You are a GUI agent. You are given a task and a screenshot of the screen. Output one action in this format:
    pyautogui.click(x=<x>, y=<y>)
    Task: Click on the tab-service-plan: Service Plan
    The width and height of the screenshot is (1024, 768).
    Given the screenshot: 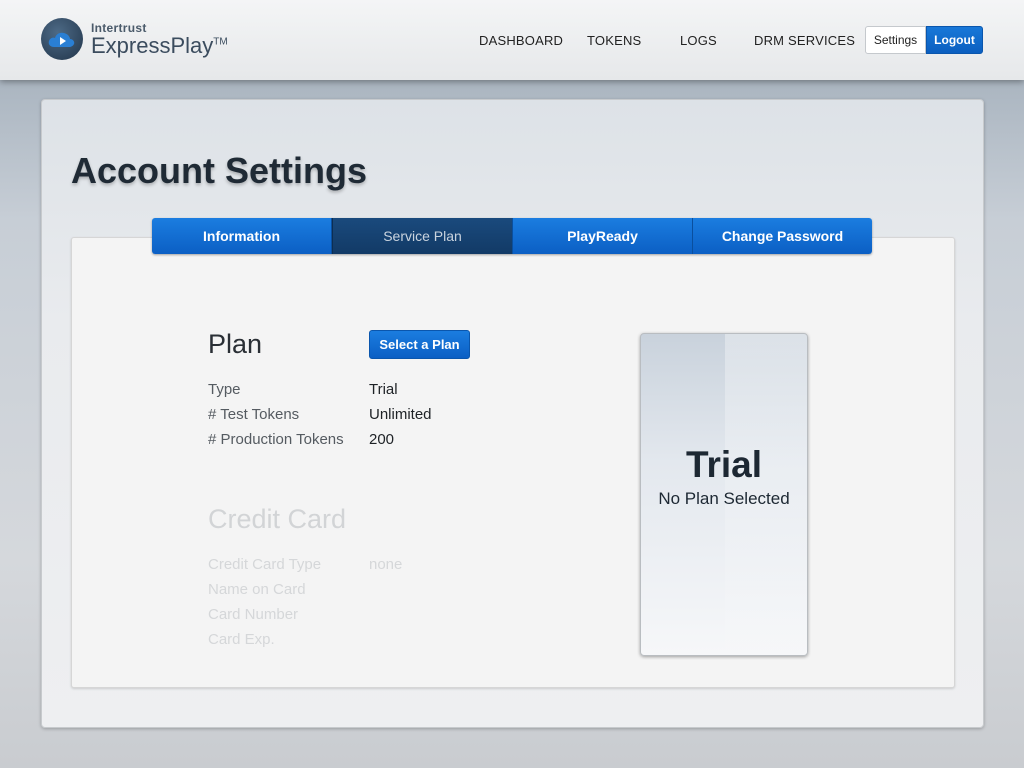 What is the action you would take?
    pyautogui.click(x=422, y=236)
    